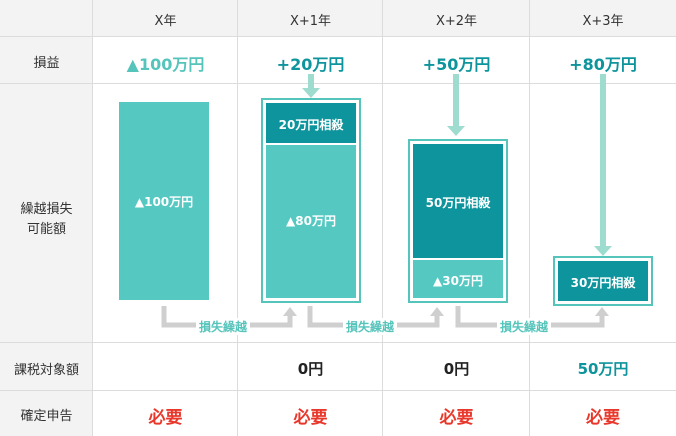 The image size is (676, 436). Describe the element at coordinates (456, 418) in the screenshot. I see `tax-return-x2: 必要` at that location.